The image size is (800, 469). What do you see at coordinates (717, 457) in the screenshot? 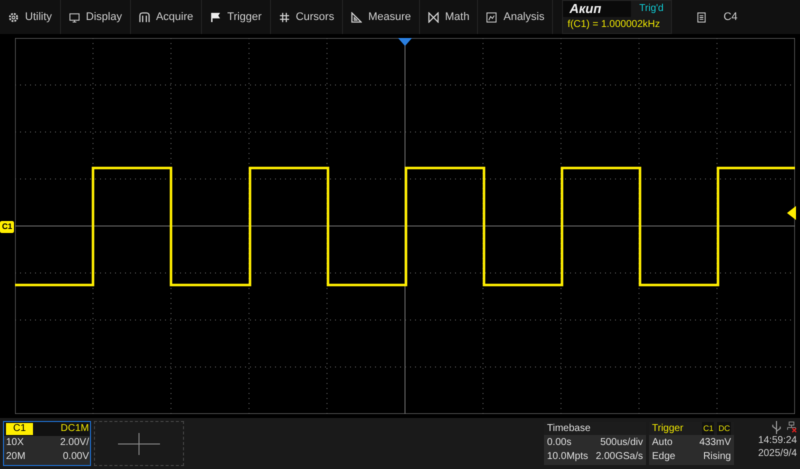
I see `trigger-slope: Rising` at bounding box center [717, 457].